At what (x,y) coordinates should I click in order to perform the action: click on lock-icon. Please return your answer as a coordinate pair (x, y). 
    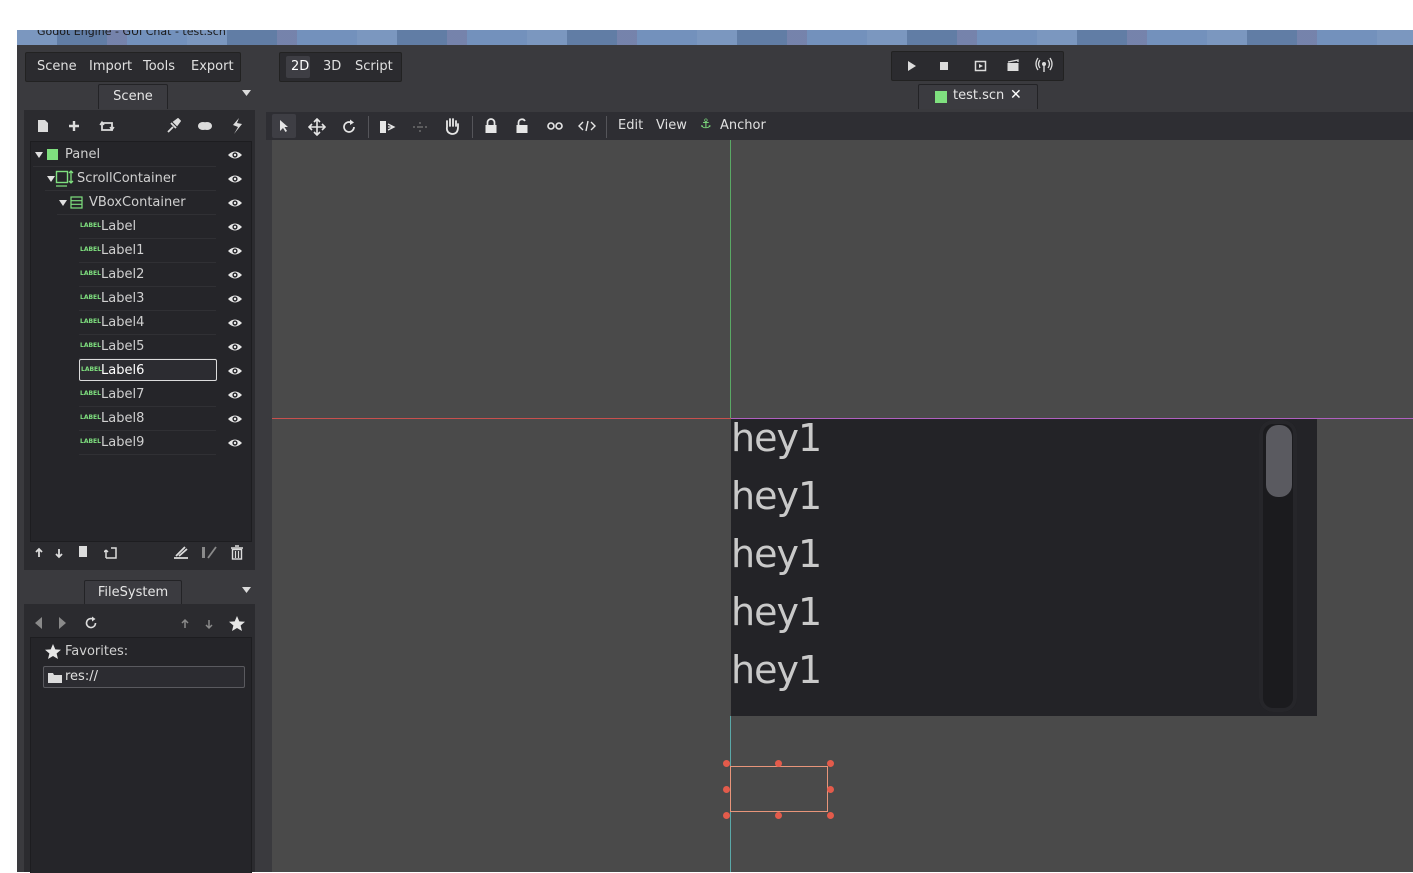
    Looking at the image, I should click on (491, 126).